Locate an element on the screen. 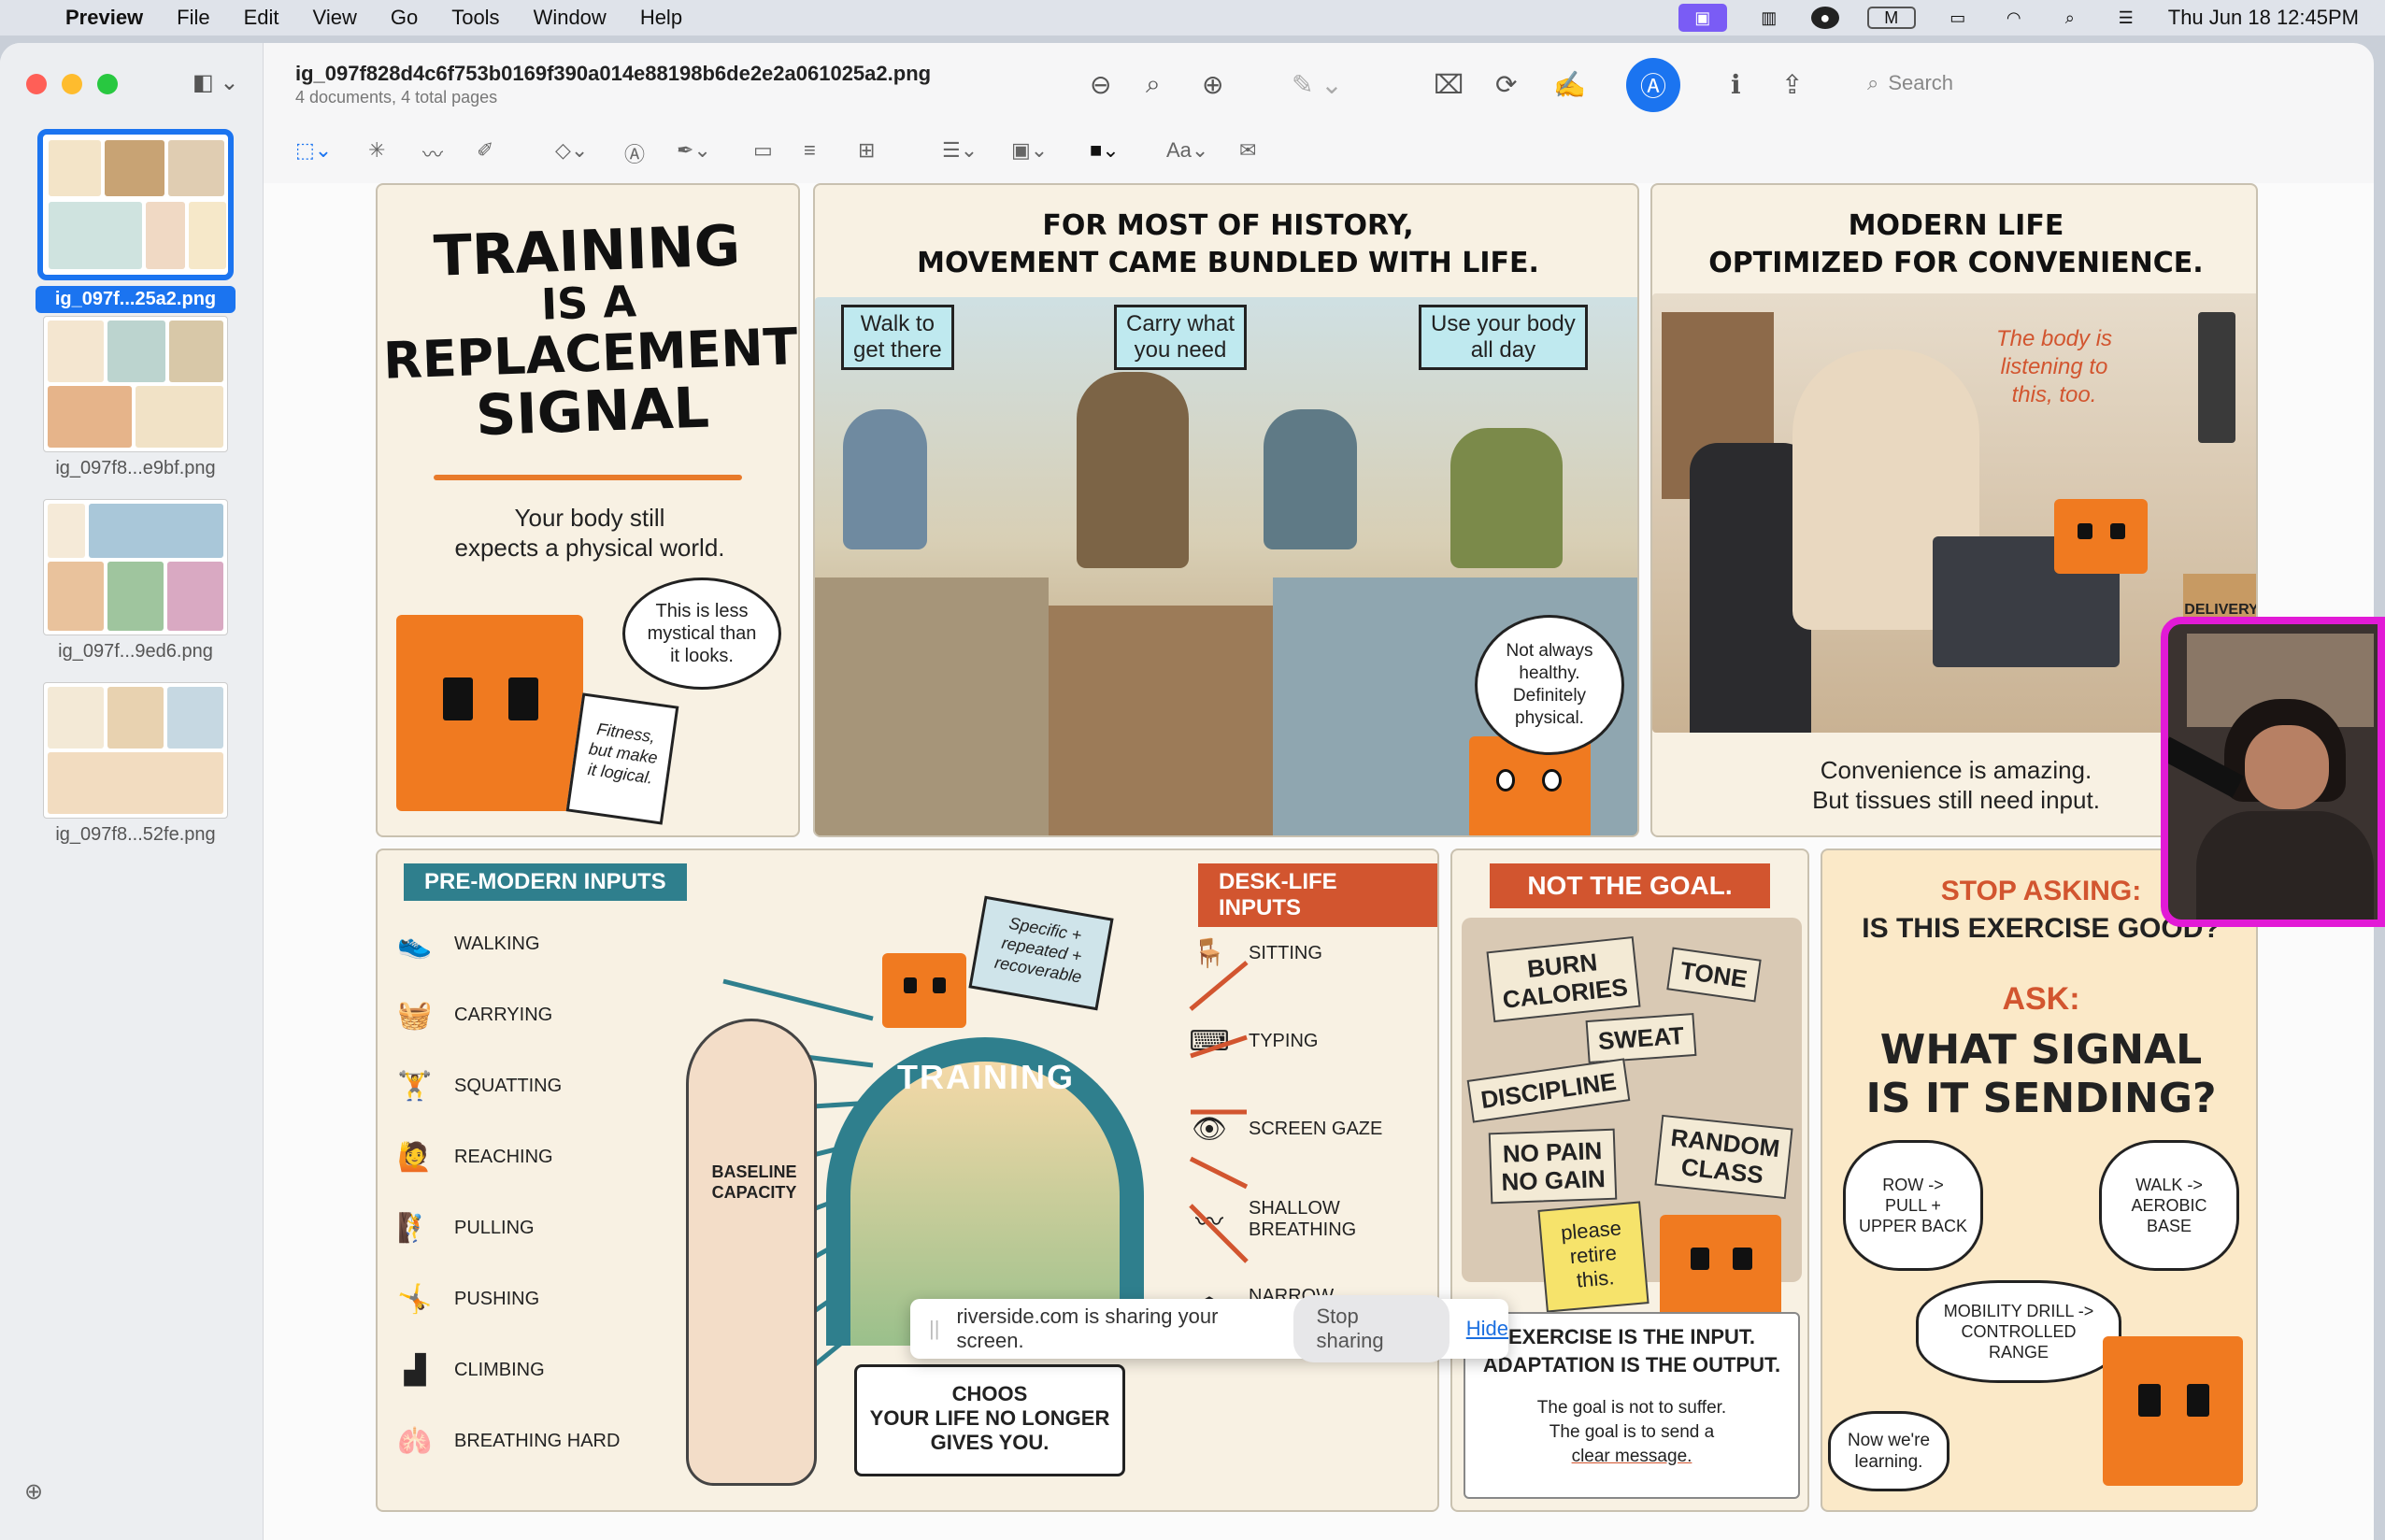 The image size is (2385, 1540). page-thumbnail-4: ig_097f8...52fe.png is located at coordinates (136, 764).